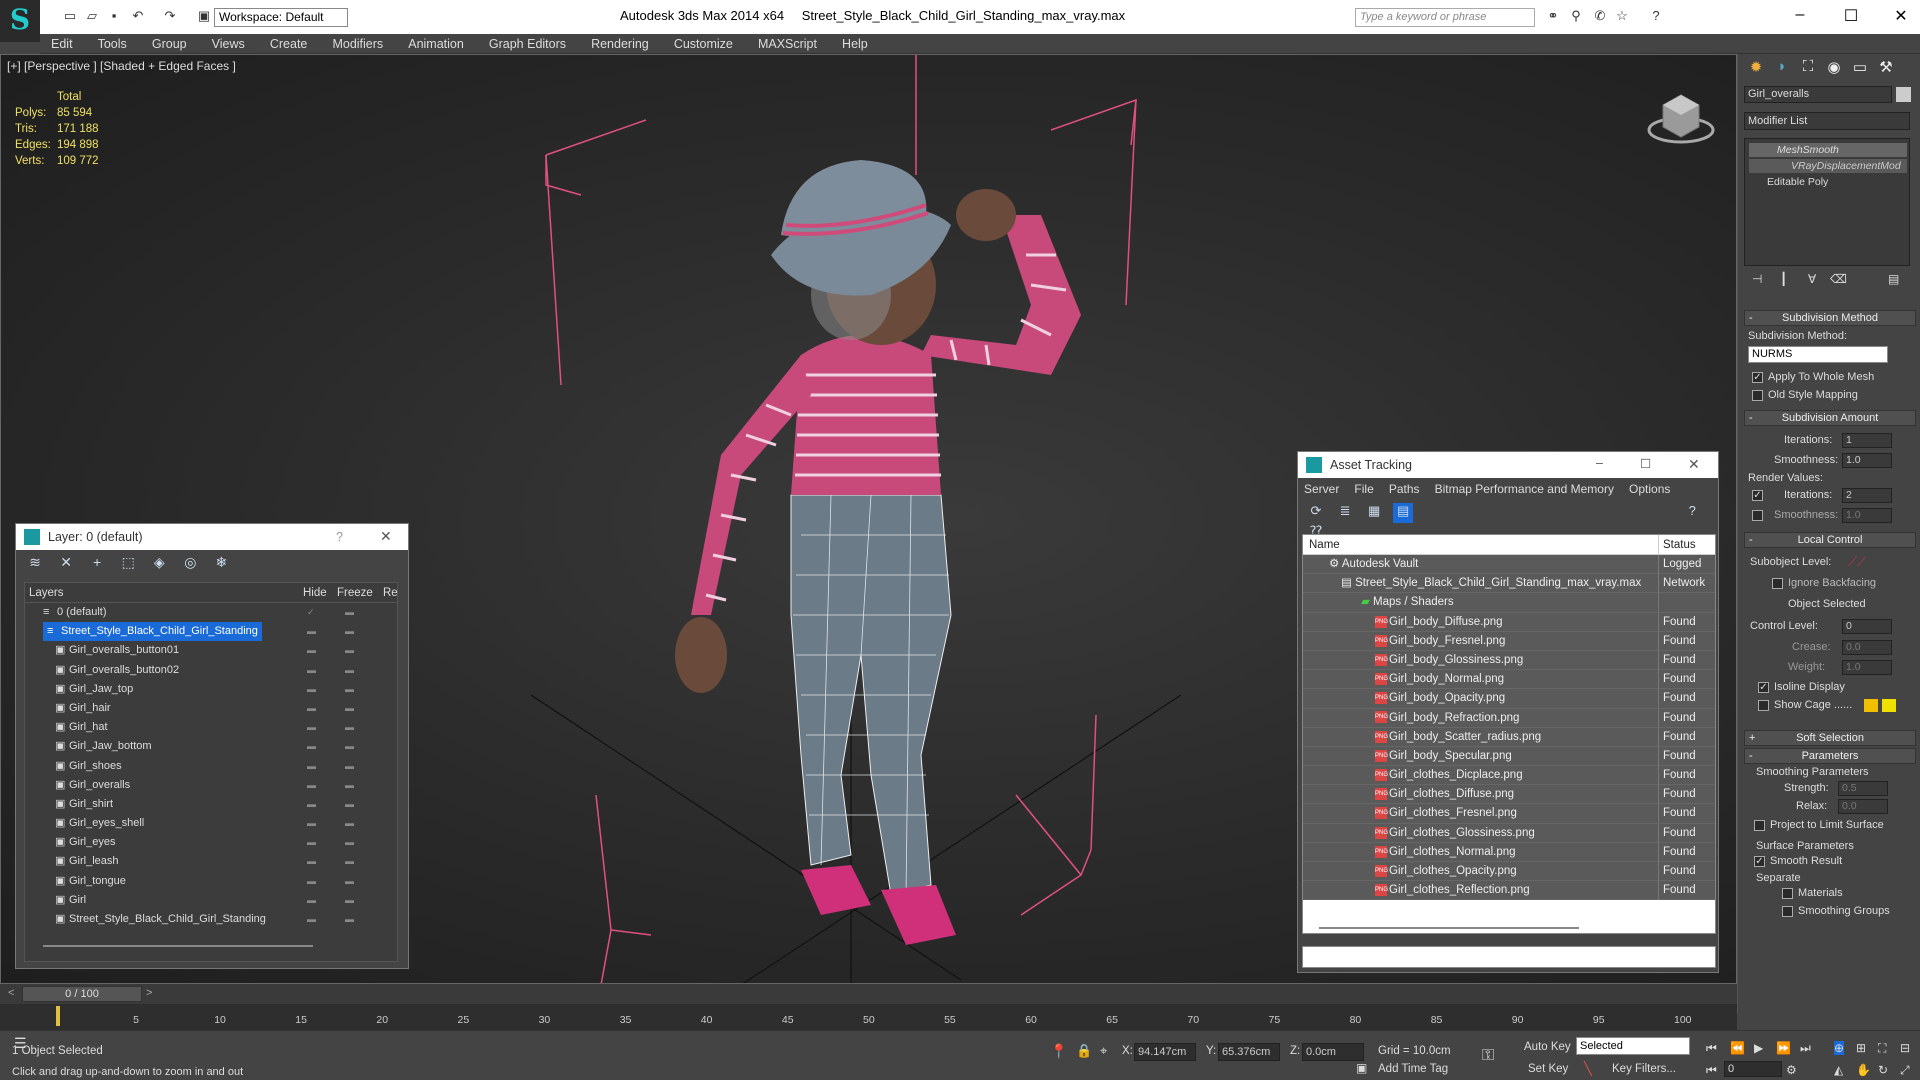  I want to click on hierarchy-tab-icon: ⛶, so click(1808, 69).